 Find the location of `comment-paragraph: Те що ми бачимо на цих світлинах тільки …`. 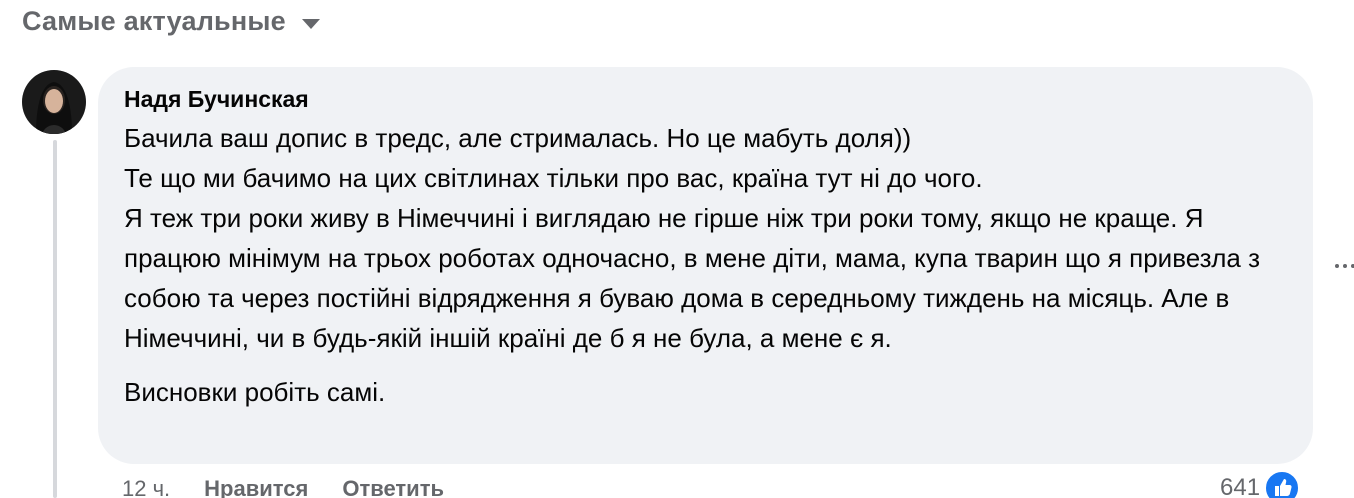

comment-paragraph: Те що ми бачимо на цих світлинах тільки … is located at coordinates (553, 178).